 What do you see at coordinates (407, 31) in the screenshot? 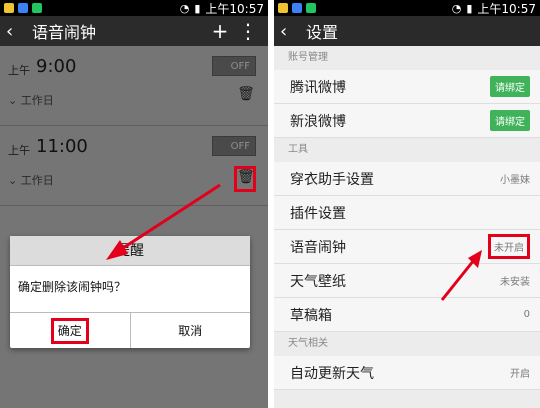
I see `title-bar: ‹ 设置` at bounding box center [407, 31].